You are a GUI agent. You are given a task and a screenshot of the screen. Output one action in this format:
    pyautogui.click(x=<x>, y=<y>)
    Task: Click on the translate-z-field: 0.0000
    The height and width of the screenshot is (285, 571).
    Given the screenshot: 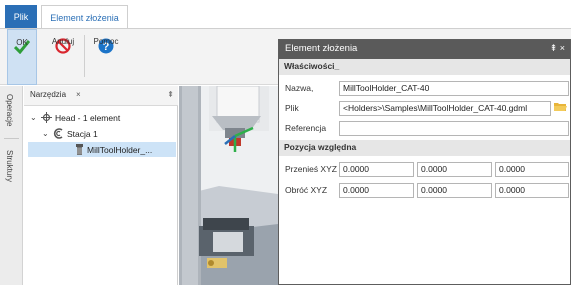 What is the action you would take?
    pyautogui.click(x=532, y=169)
    